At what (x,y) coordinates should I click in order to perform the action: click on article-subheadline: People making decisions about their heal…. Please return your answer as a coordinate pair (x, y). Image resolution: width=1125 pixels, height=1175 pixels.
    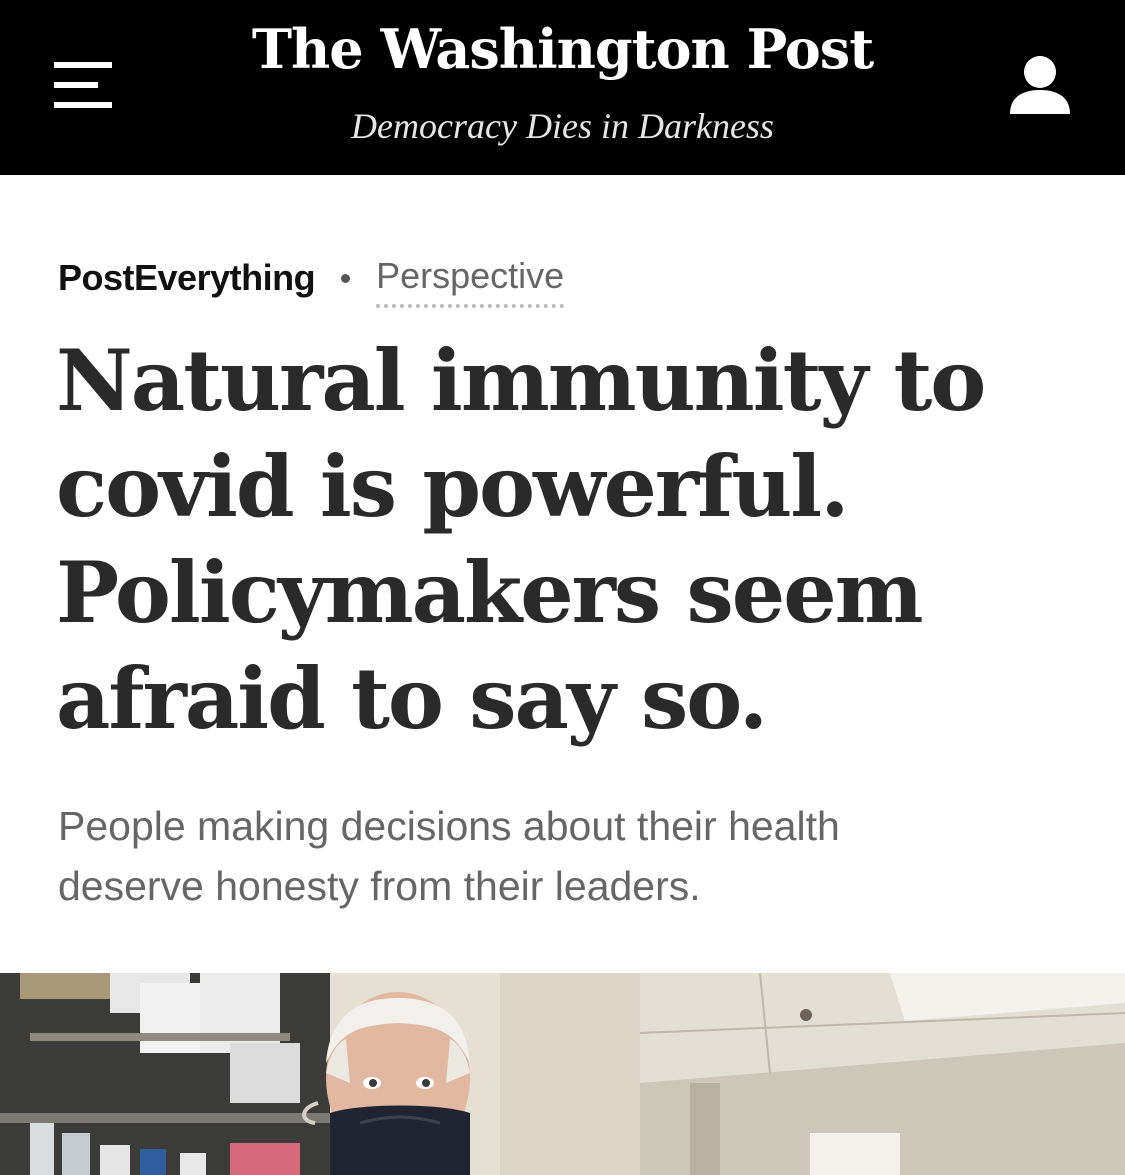
    Looking at the image, I should click on (548, 856).